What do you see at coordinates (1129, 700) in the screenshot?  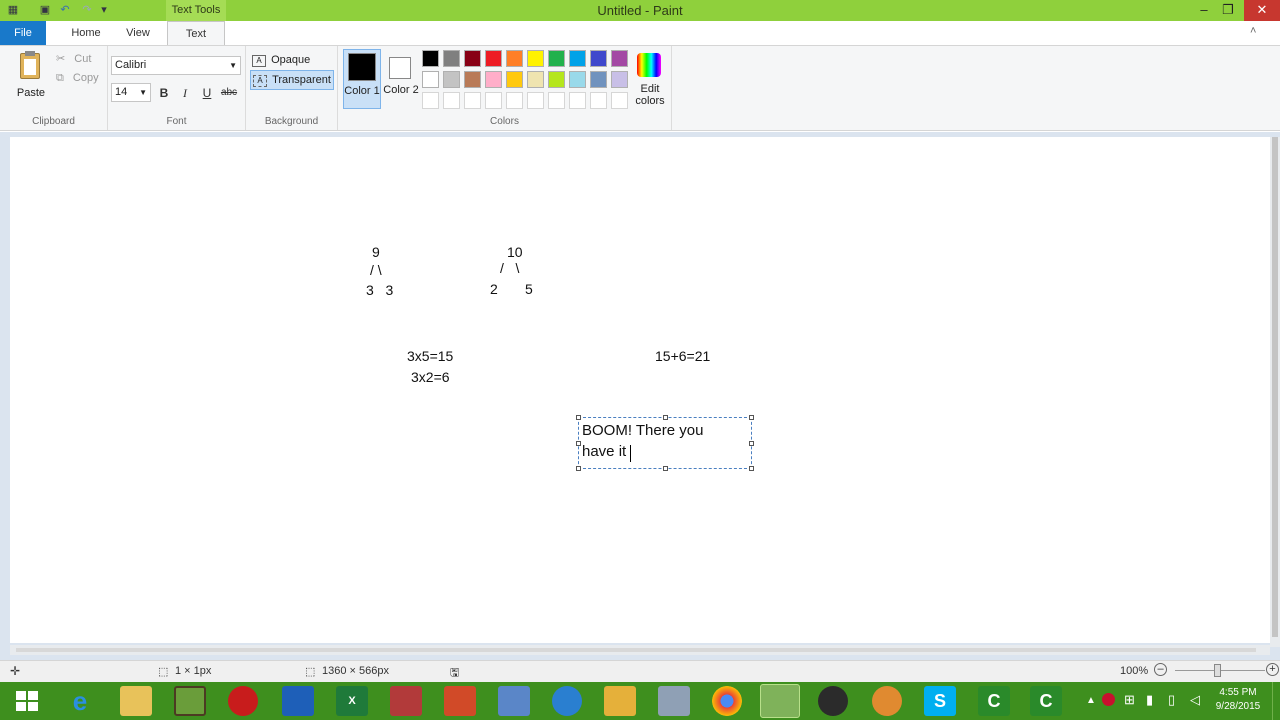 I see `windows-flag-icon: ⊞` at bounding box center [1129, 700].